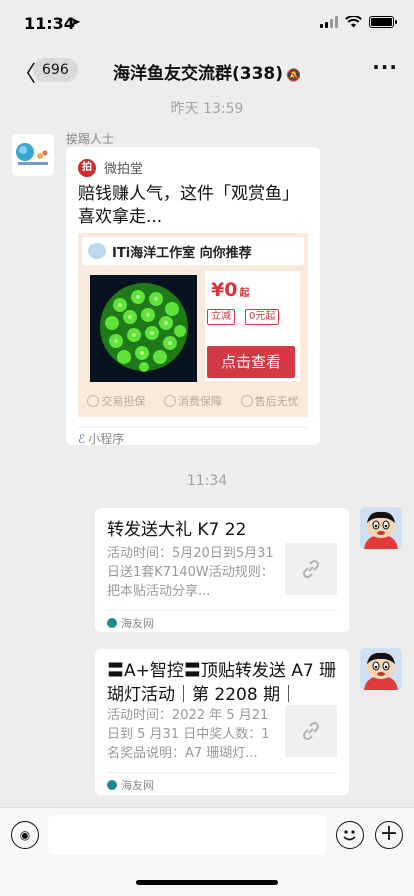 The width and height of the screenshot is (414, 896). What do you see at coordinates (87, 167) in the screenshot?
I see `weipaitang-logo-icon: 拍` at bounding box center [87, 167].